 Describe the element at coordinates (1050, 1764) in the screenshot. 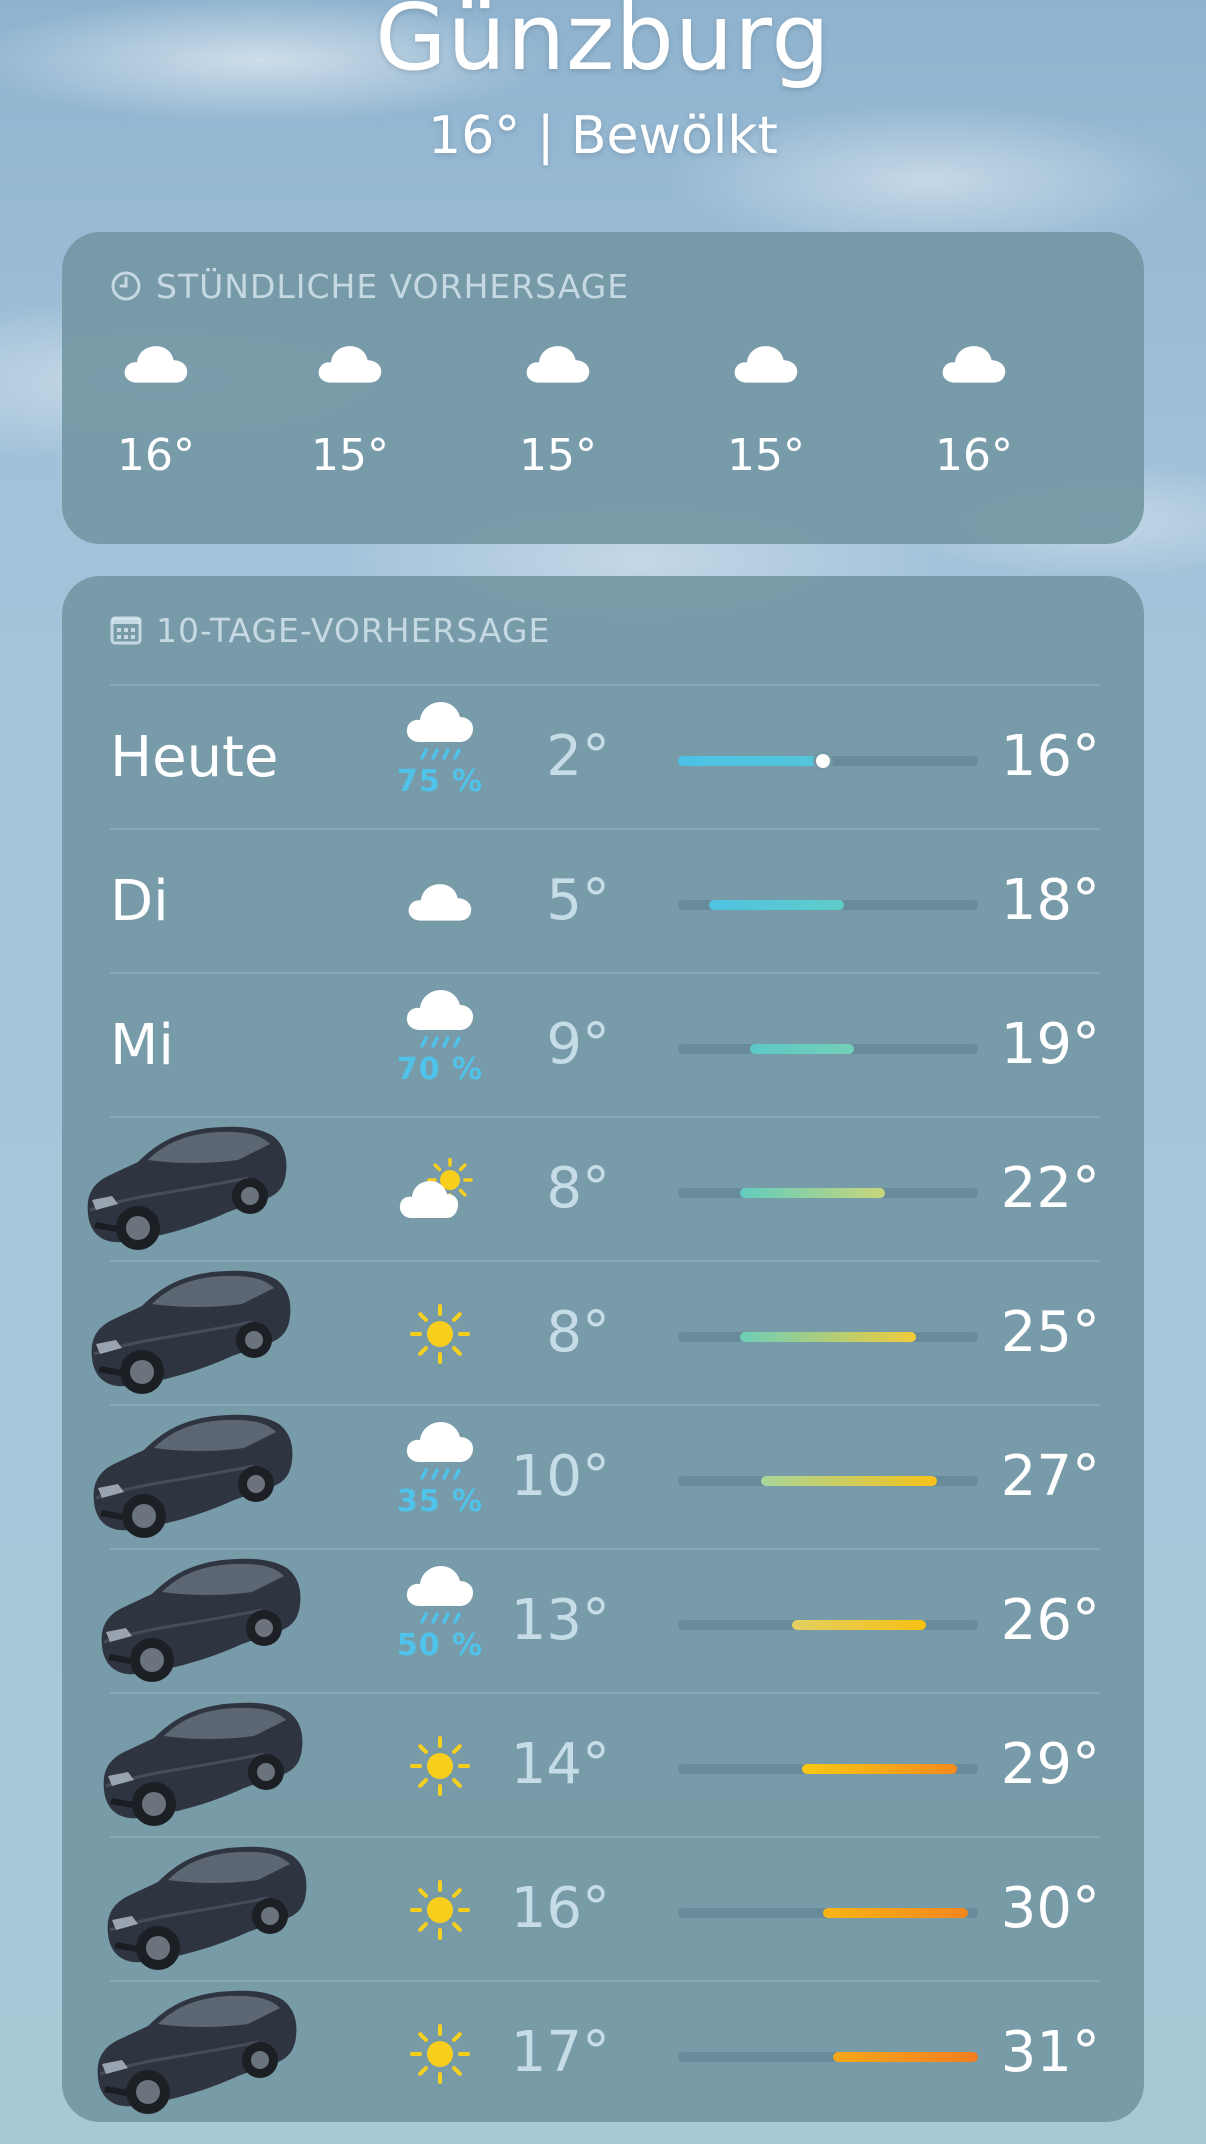

I see `max-temp: 29°` at that location.